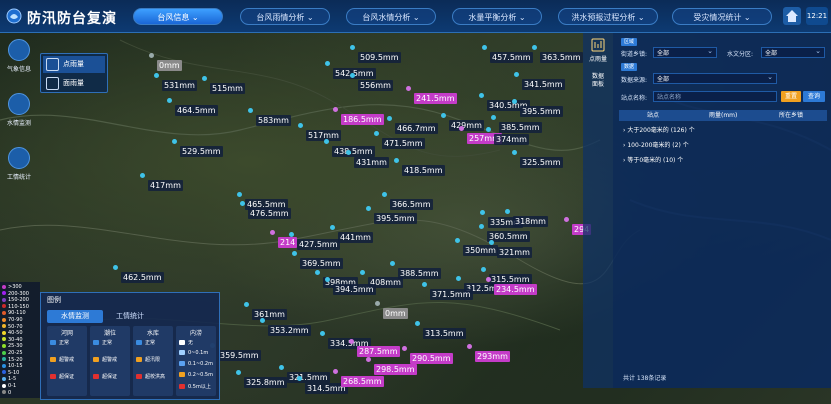 The height and width of the screenshot is (404, 831). I want to click on legend-tab-work: 工情统计, so click(130, 316).